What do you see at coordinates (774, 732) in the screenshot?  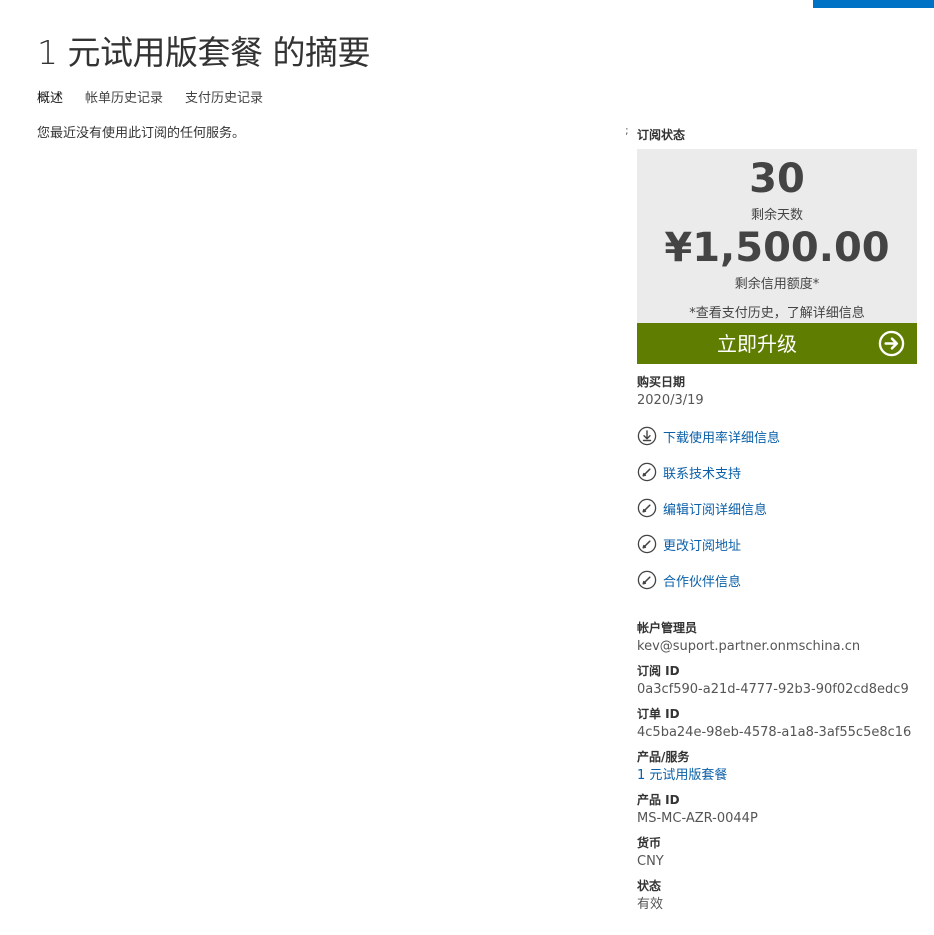 I see `order-id-value: 4c5ba24e-98eb-4578-a1a8-3af55c5e8c16` at bounding box center [774, 732].